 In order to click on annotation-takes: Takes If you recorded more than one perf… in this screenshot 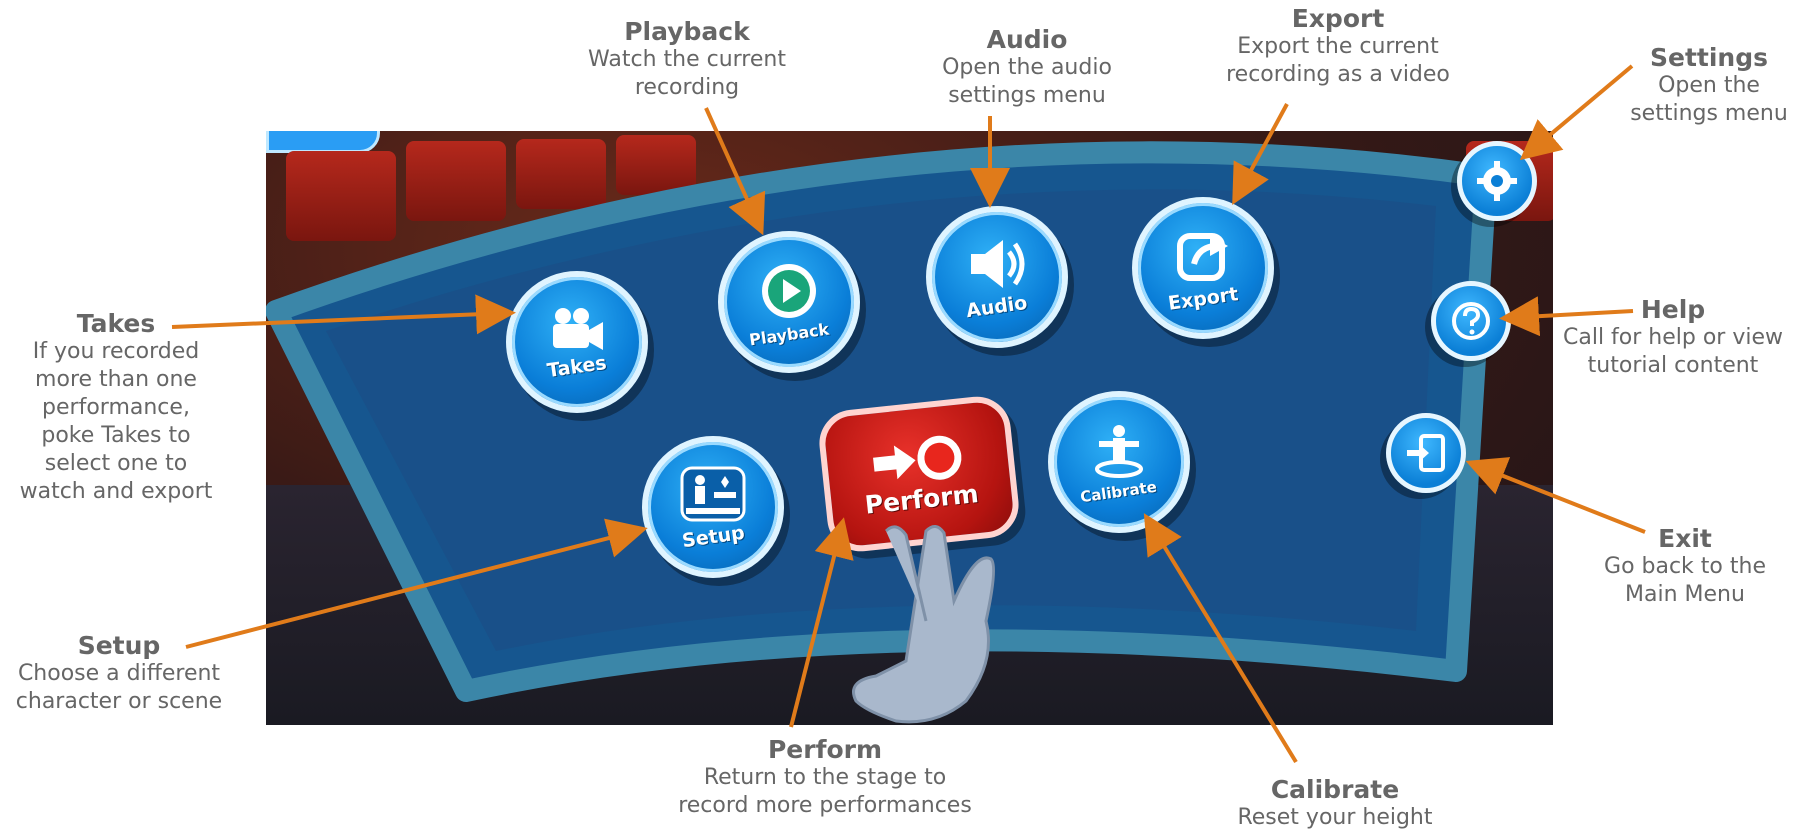, I will do `click(116, 408)`.